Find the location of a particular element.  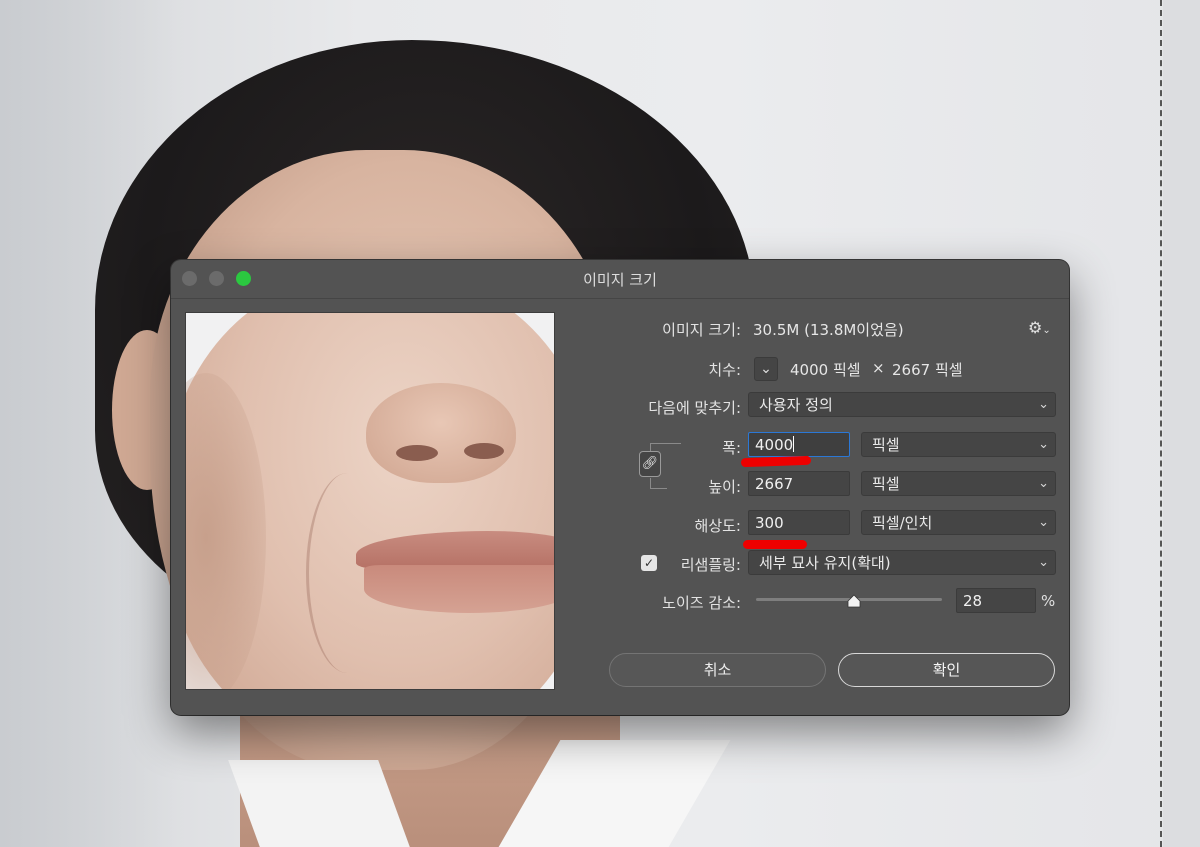

image-preview is located at coordinates (370, 501).